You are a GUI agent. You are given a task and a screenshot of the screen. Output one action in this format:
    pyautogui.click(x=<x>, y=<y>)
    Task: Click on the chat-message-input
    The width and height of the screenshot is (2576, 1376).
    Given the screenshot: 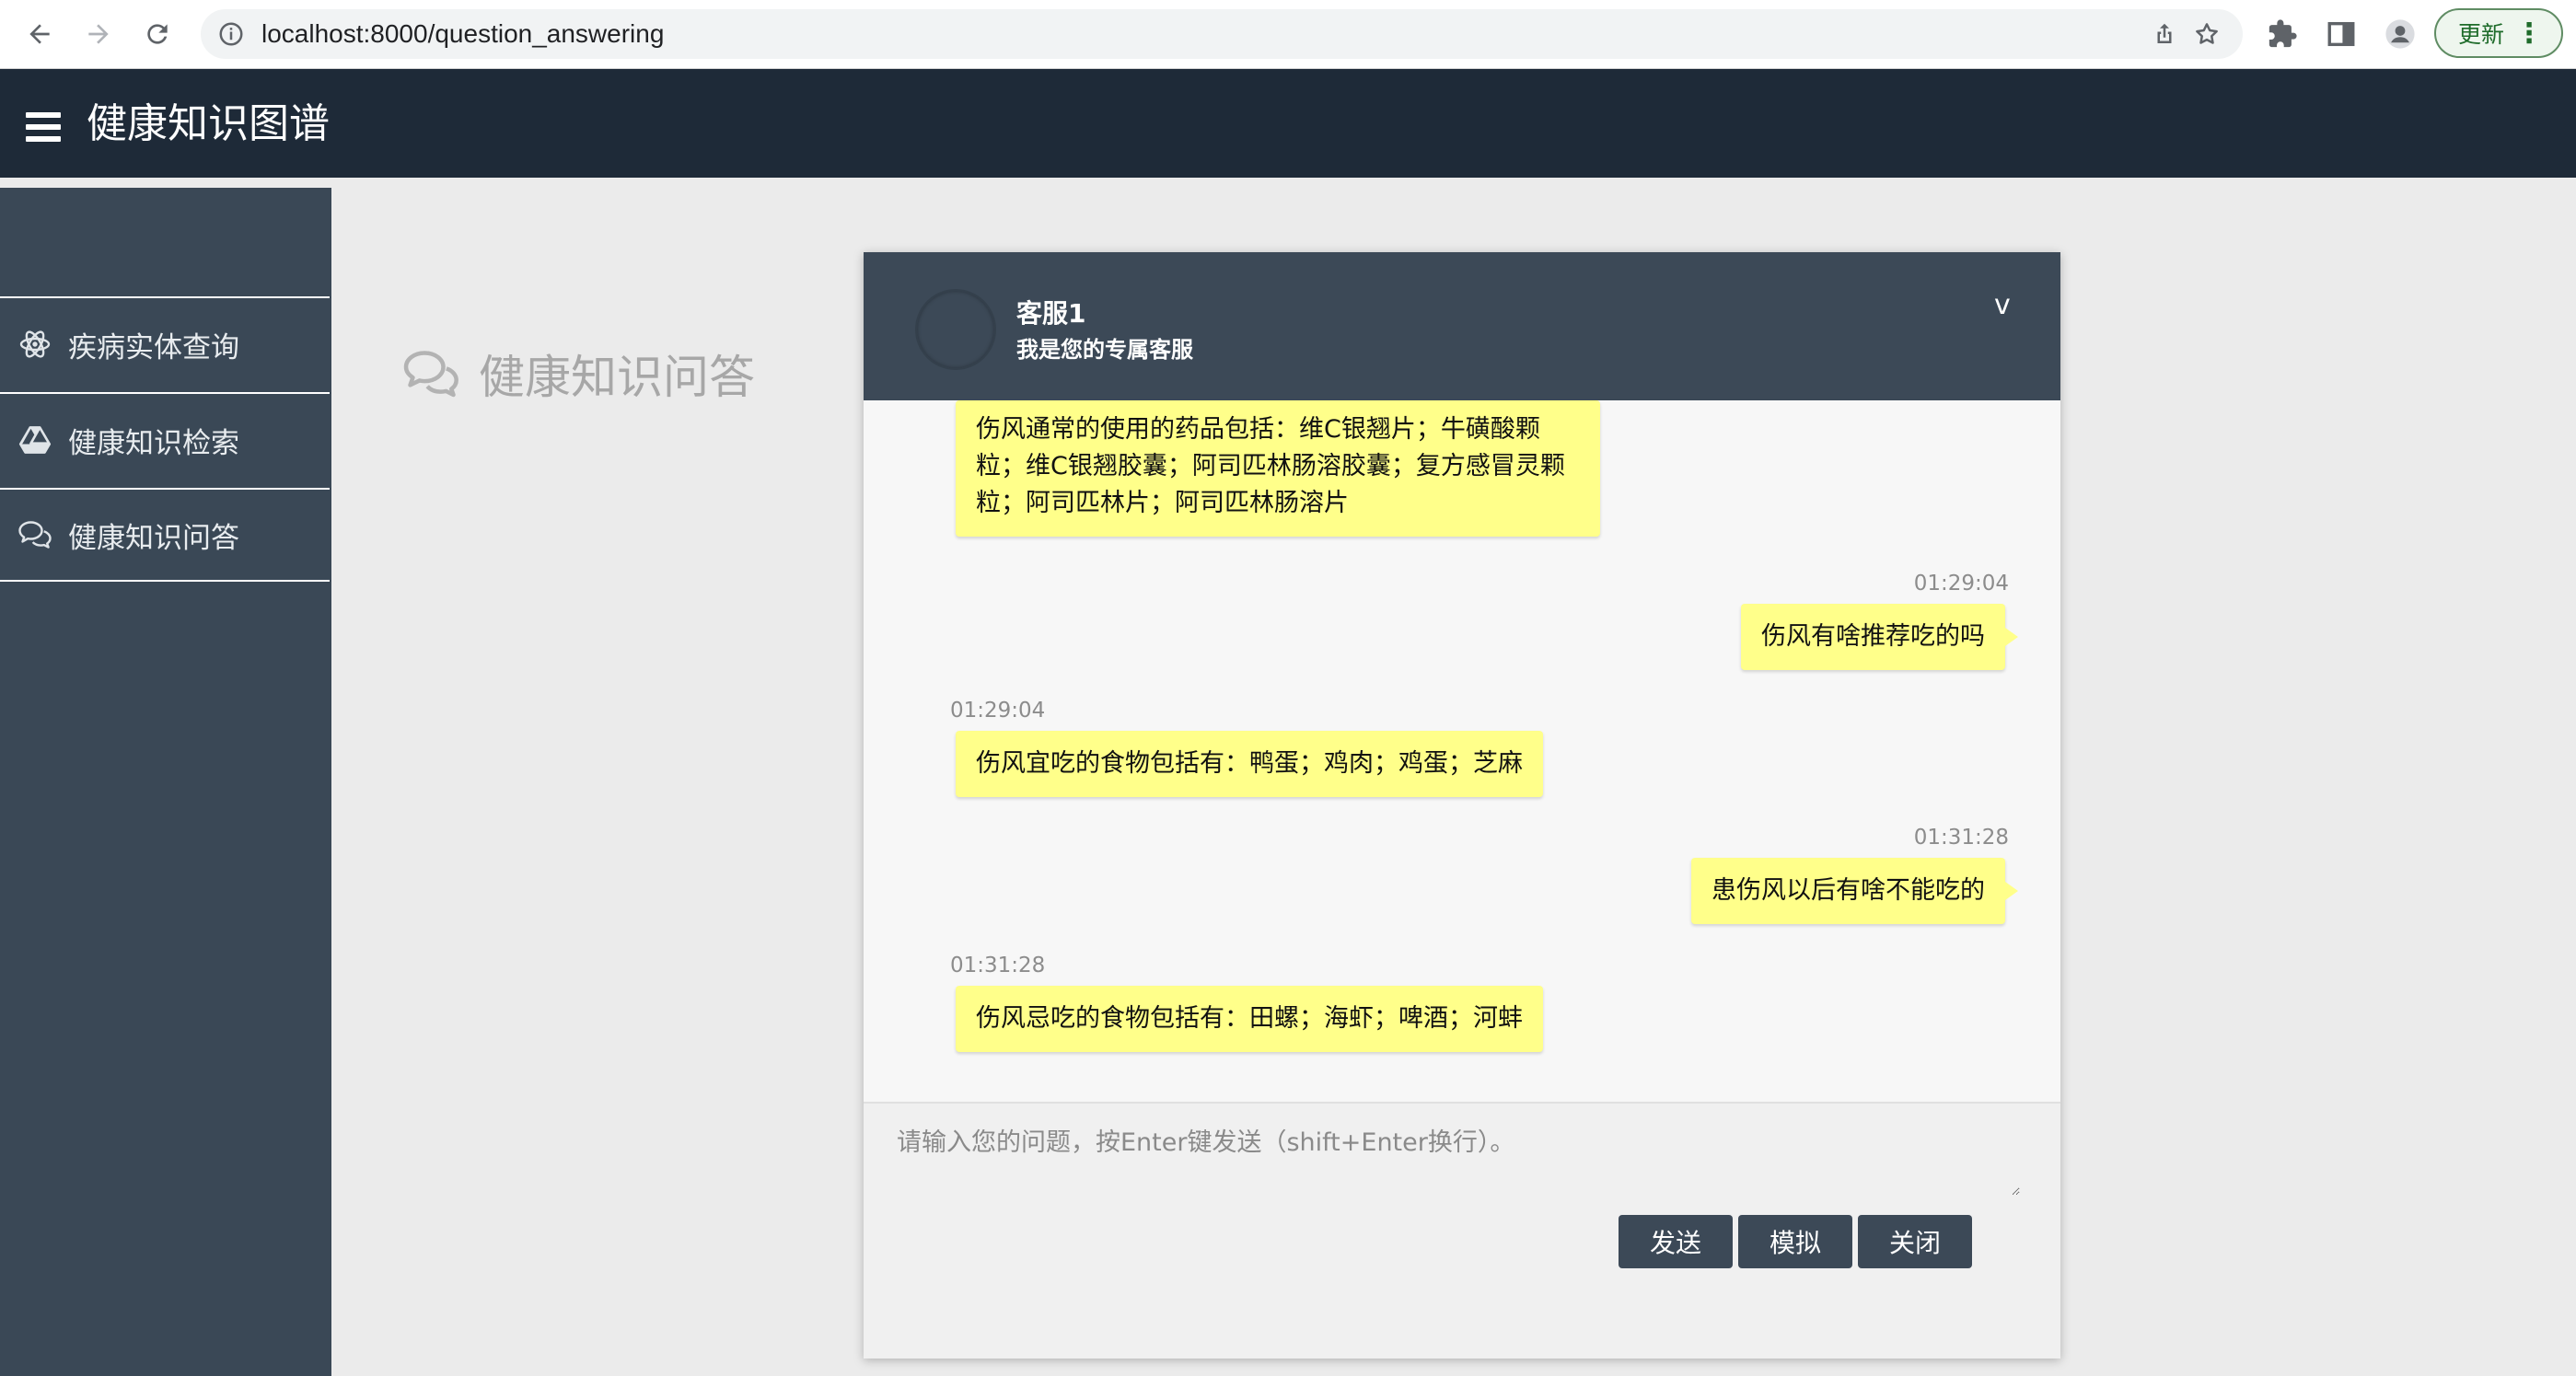 What is the action you would take?
    pyautogui.click(x=1458, y=1159)
    